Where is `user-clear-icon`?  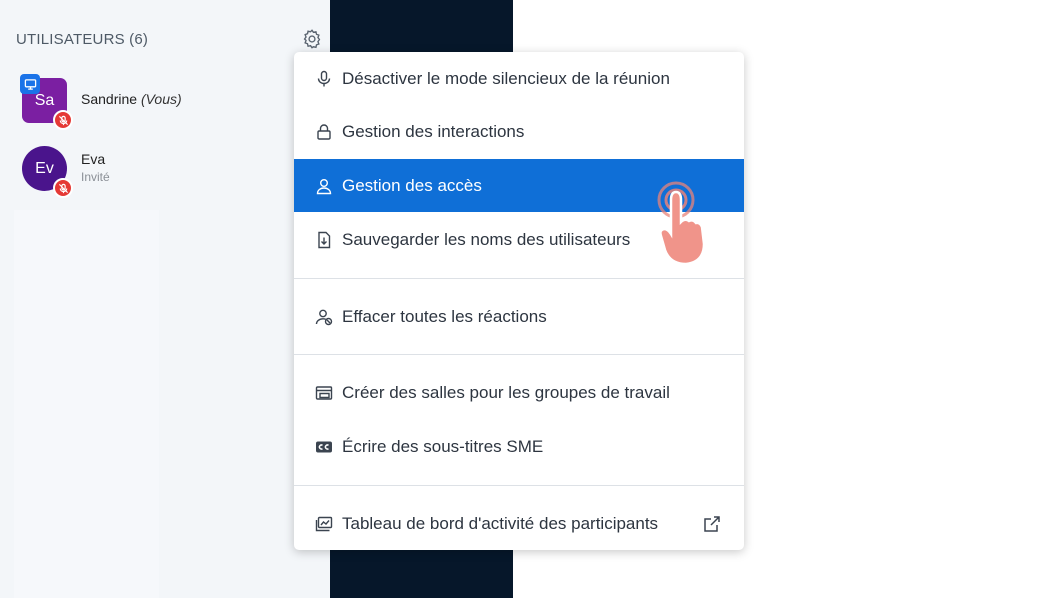 user-clear-icon is located at coordinates (324, 317).